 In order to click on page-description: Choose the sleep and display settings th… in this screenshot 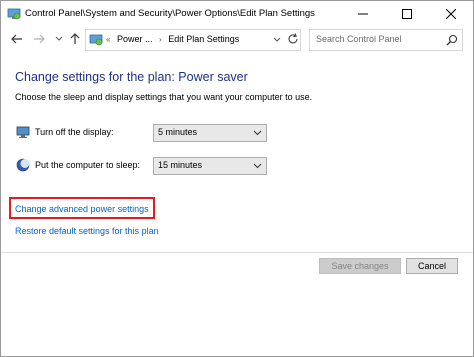, I will do `click(164, 97)`.